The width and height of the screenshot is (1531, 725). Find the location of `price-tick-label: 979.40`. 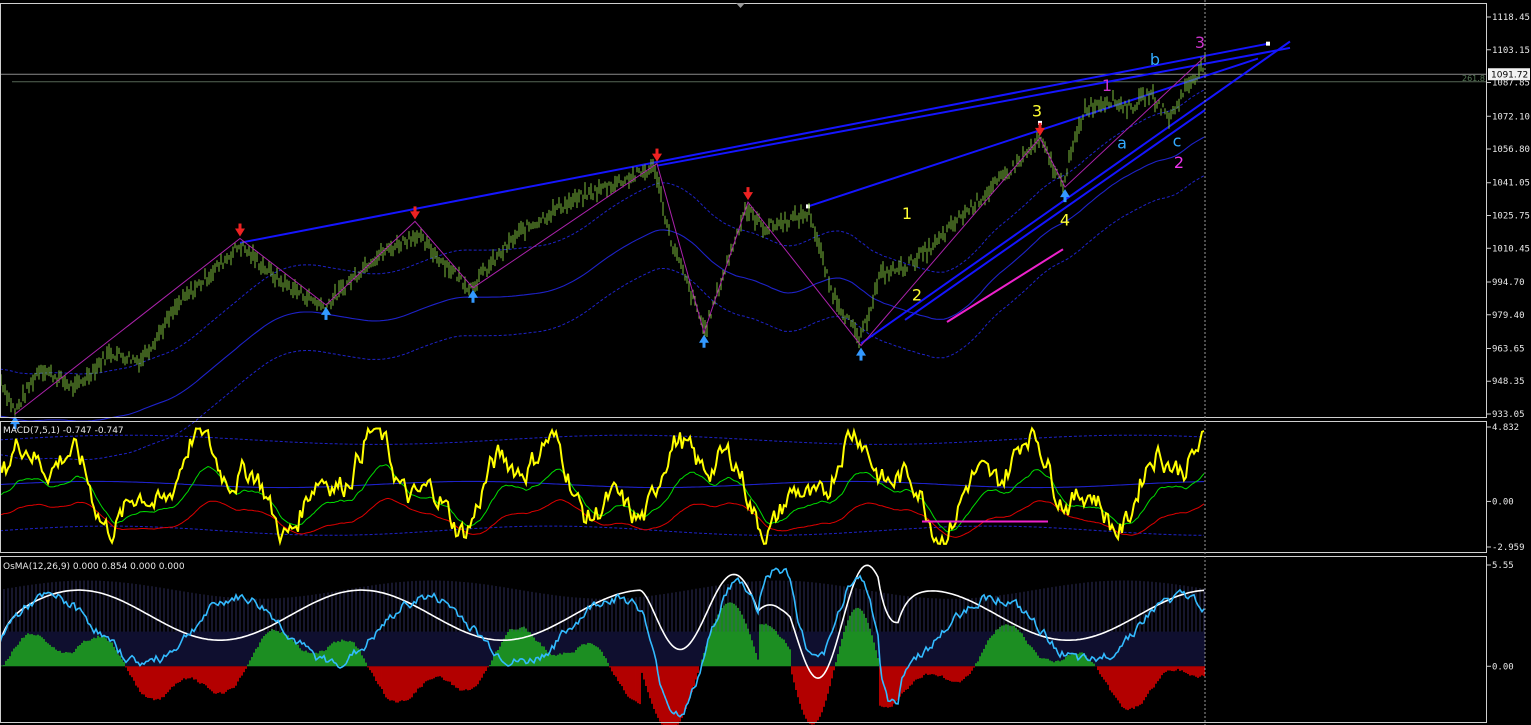

price-tick-label: 979.40 is located at coordinates (1508, 316).